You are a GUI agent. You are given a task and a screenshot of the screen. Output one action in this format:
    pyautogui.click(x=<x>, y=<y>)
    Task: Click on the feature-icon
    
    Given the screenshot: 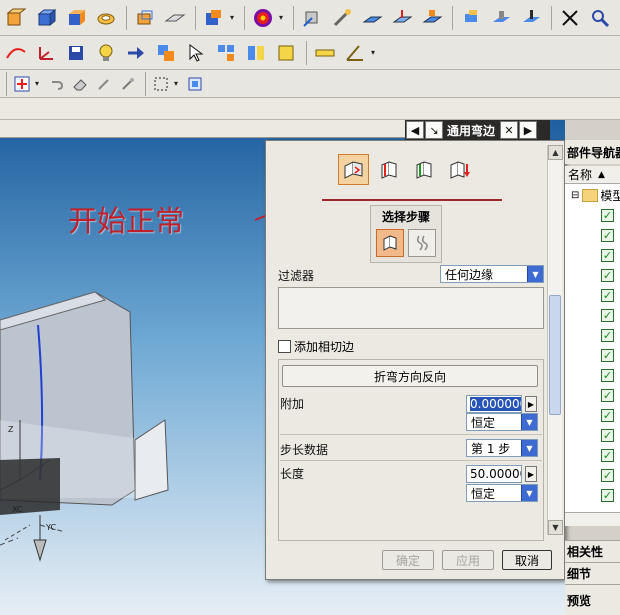 What is the action you would take?
    pyautogui.click(x=471, y=18)
    